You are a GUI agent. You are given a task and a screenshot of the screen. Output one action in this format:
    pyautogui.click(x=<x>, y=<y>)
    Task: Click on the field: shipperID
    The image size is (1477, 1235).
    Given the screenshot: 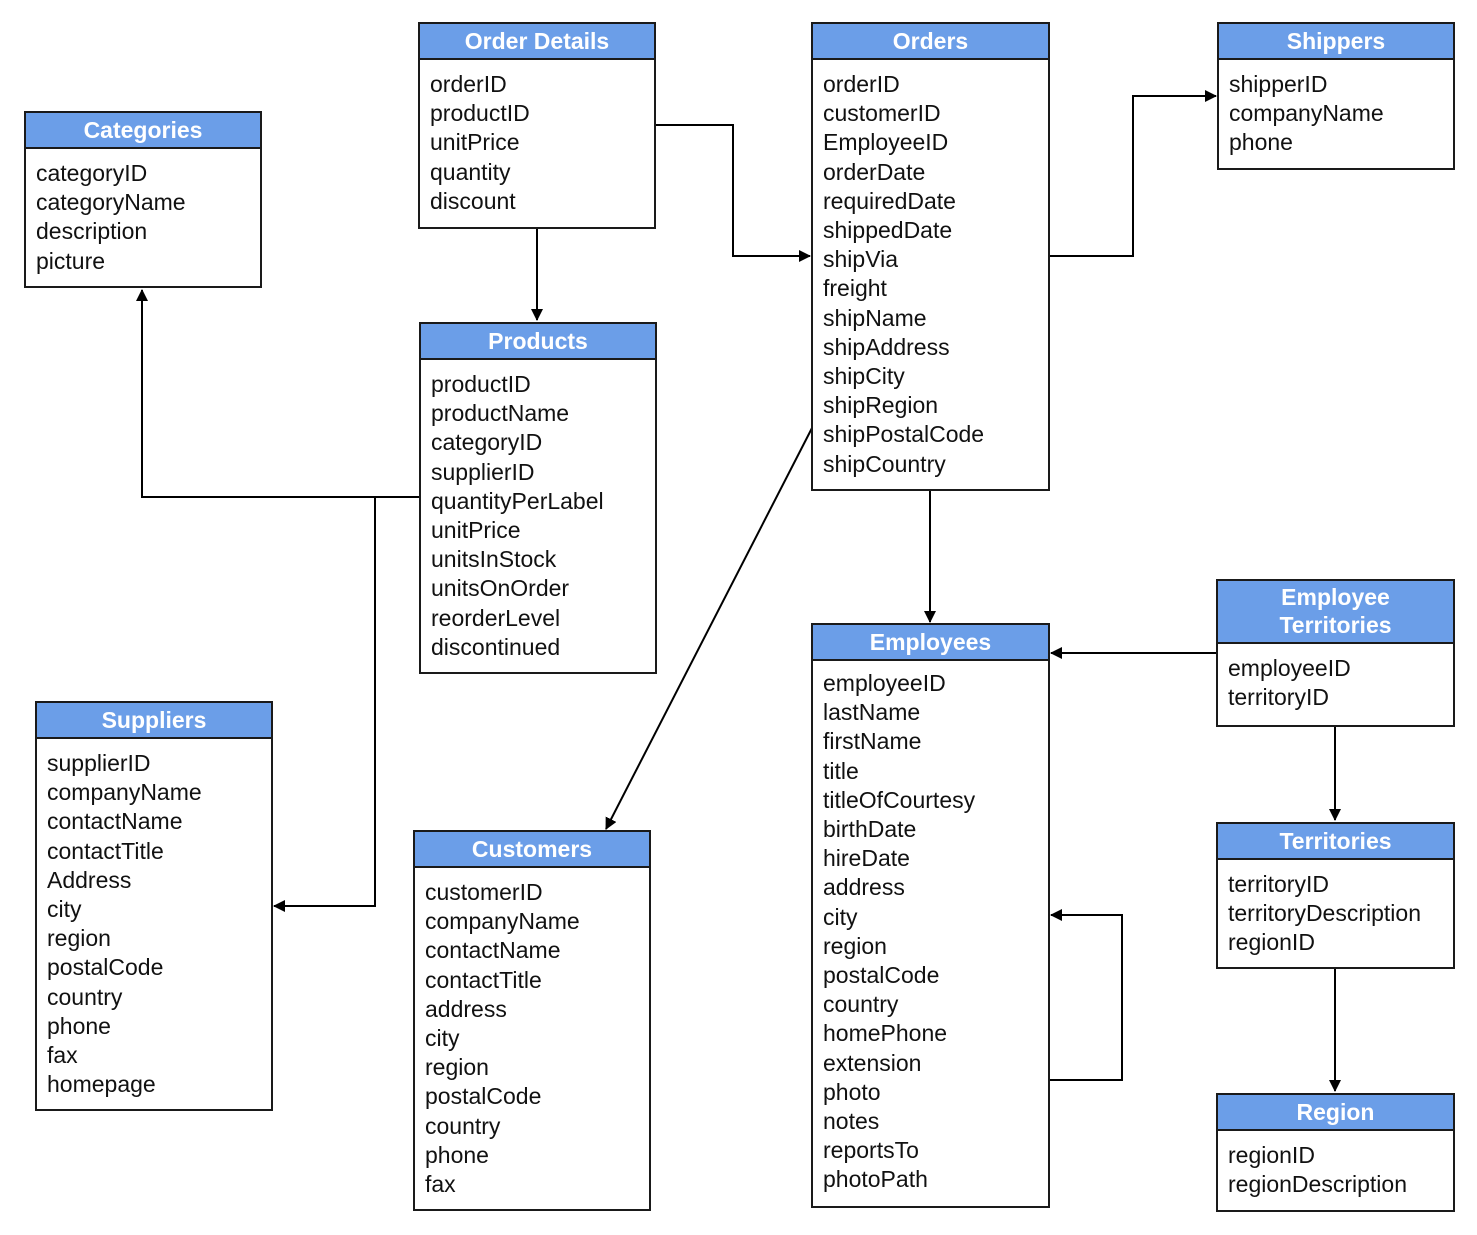 What is the action you would take?
    pyautogui.click(x=1278, y=84)
    